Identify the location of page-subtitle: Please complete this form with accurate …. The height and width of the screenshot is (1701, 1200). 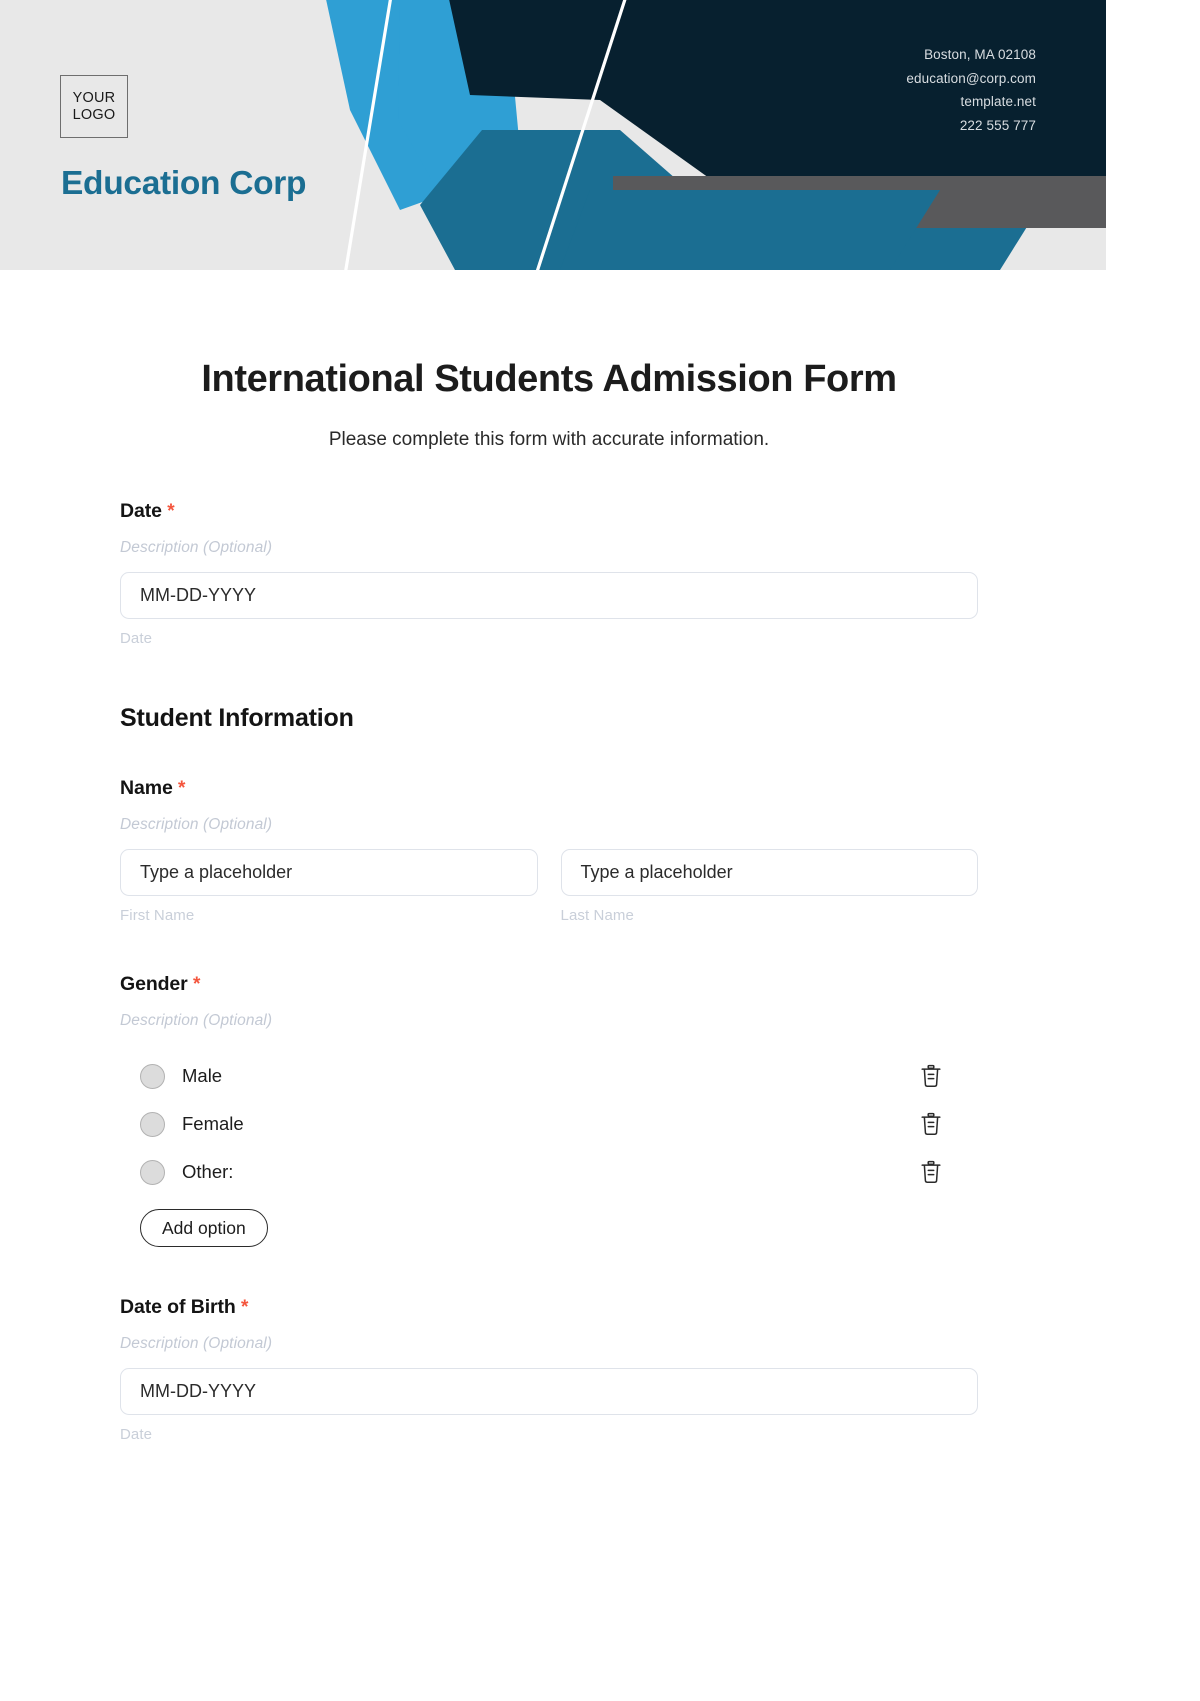
(549, 439).